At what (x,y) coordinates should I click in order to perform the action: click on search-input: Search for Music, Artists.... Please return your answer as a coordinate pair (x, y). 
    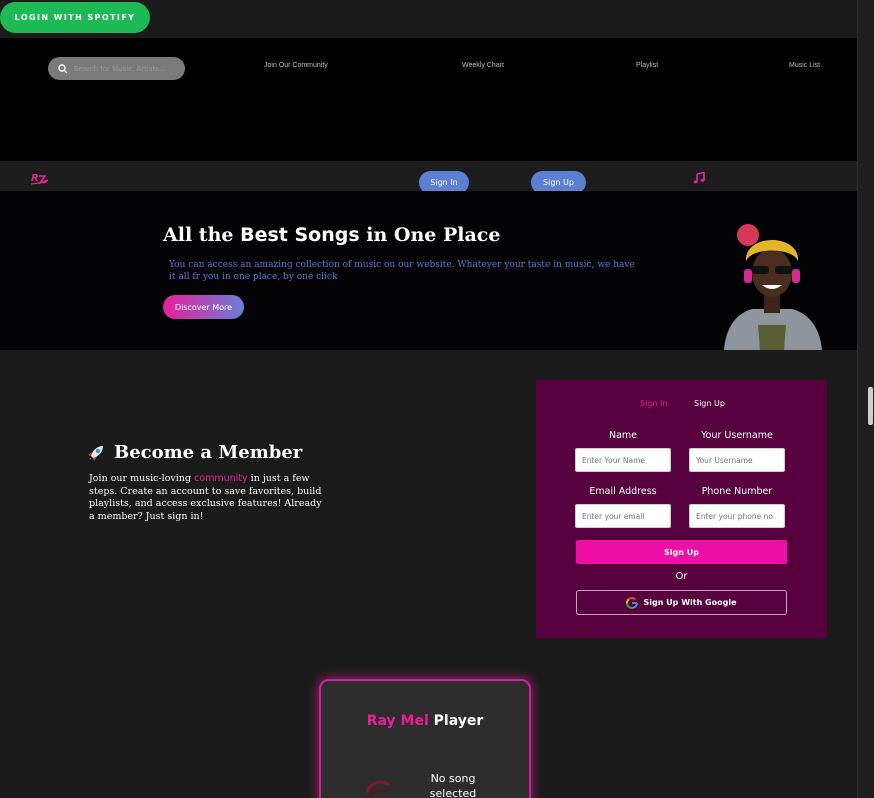
    Looking at the image, I should click on (120, 69).